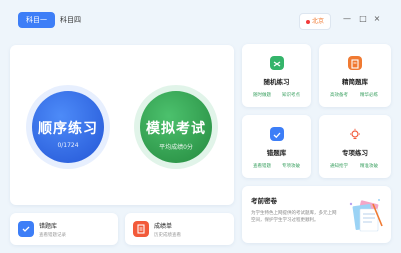  Describe the element at coordinates (48, 226) in the screenshot. I see `wrong-book-title: 错题库` at that location.